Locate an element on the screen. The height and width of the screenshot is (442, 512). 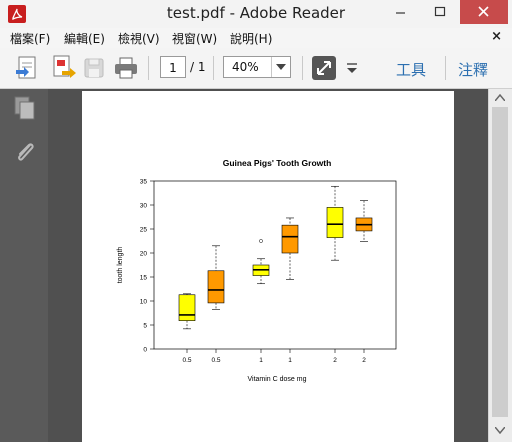
print-icon is located at coordinates (126, 68).